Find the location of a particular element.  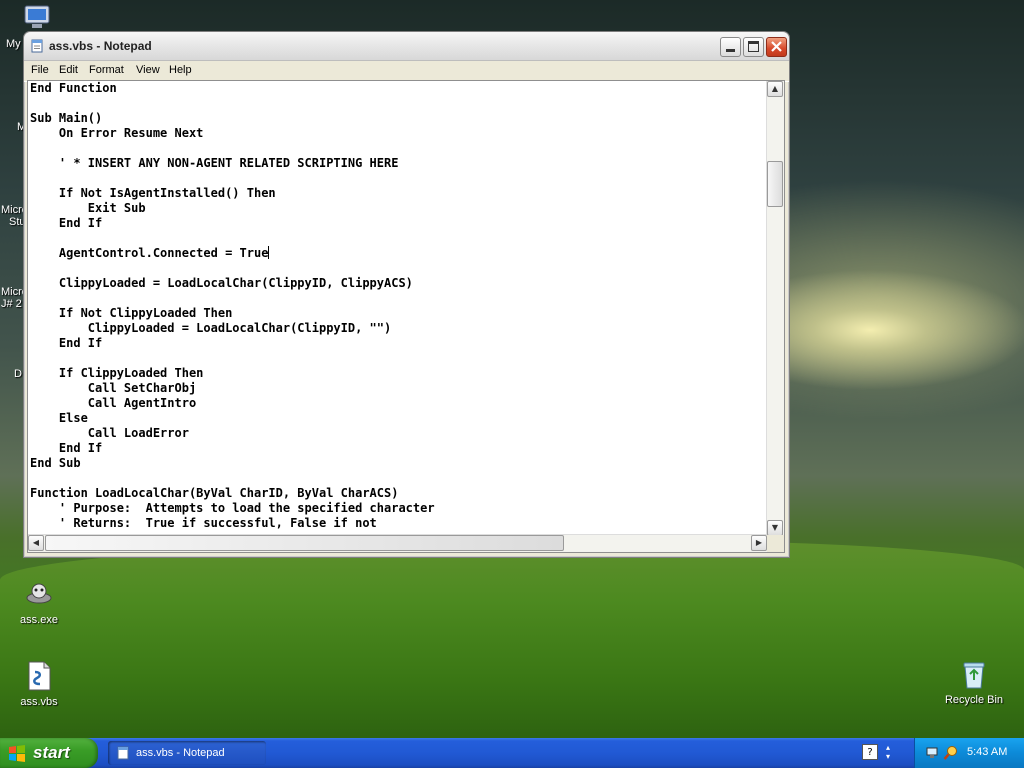

code-line: End Function is located at coordinates (73, 88).